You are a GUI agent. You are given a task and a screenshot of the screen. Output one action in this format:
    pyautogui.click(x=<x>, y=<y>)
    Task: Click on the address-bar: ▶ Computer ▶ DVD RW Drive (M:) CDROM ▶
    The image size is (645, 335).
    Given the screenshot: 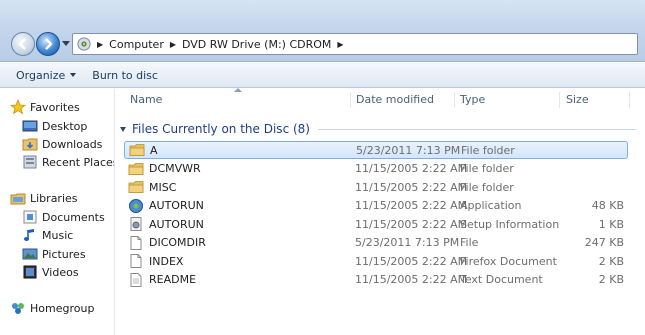 What is the action you would take?
    pyautogui.click(x=355, y=44)
    